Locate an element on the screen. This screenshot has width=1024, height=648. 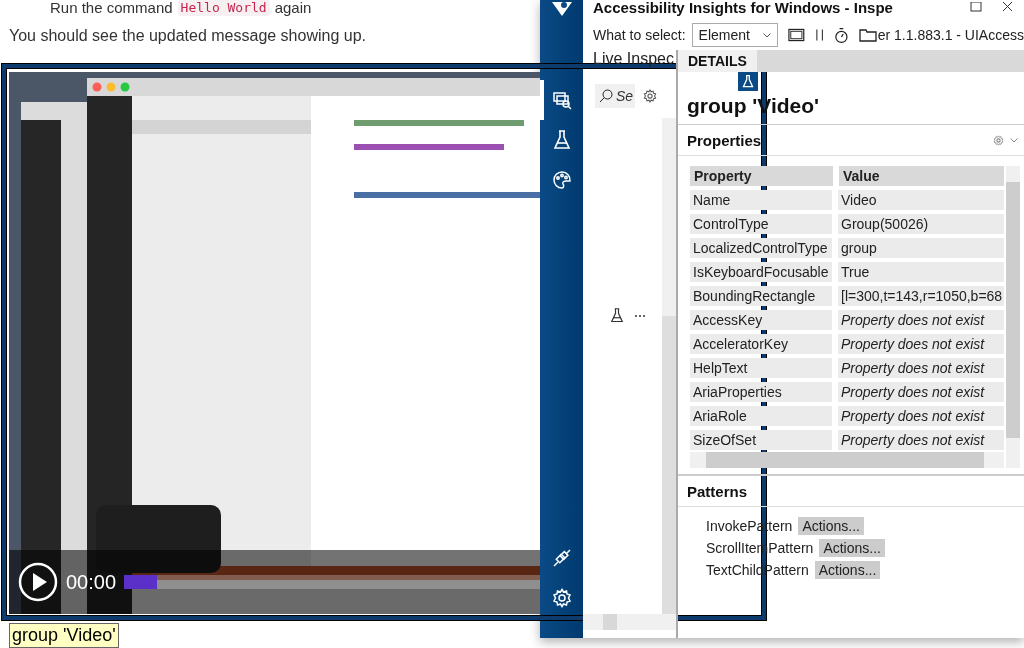
play-button is located at coordinates (38, 582).